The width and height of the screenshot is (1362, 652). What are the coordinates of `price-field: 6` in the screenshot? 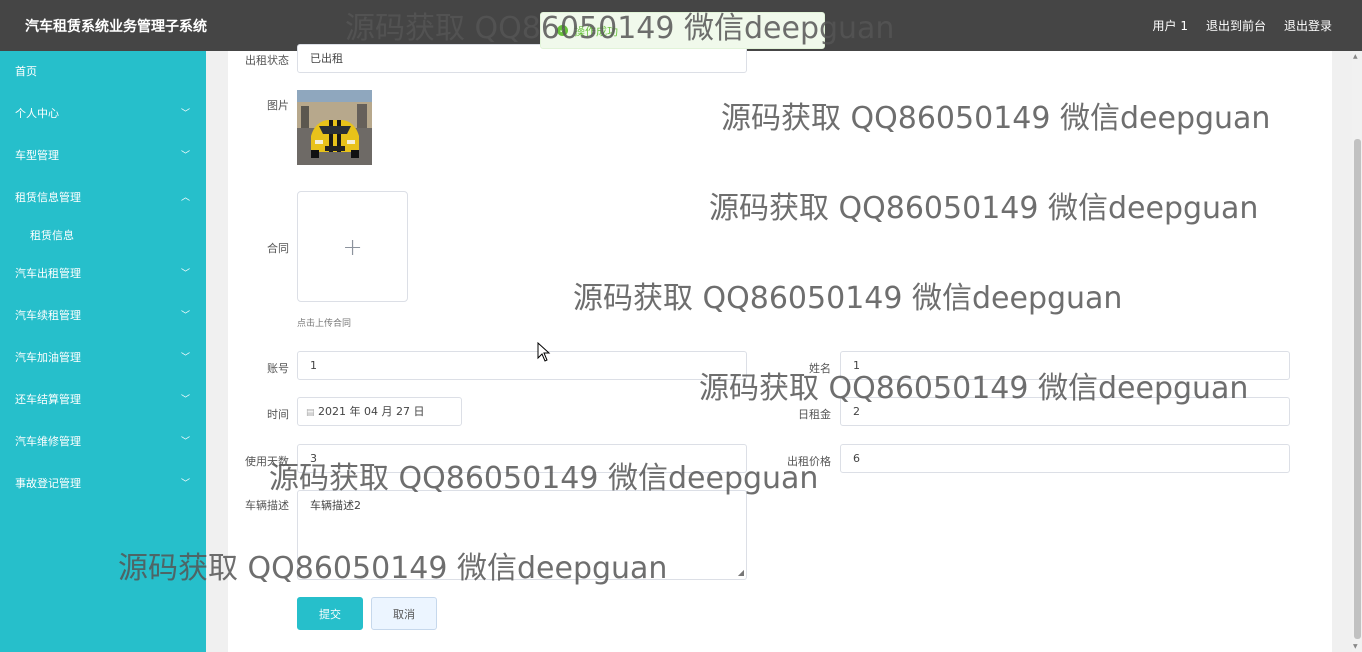 It's located at (1065, 458).